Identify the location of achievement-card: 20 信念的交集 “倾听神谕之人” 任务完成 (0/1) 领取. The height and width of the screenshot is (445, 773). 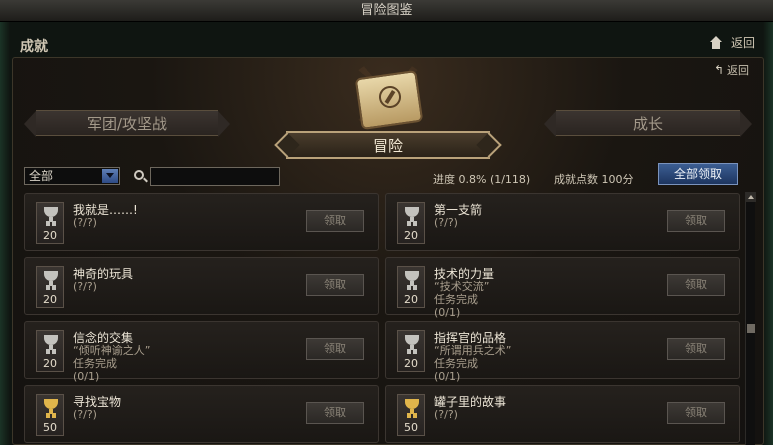
(201, 352).